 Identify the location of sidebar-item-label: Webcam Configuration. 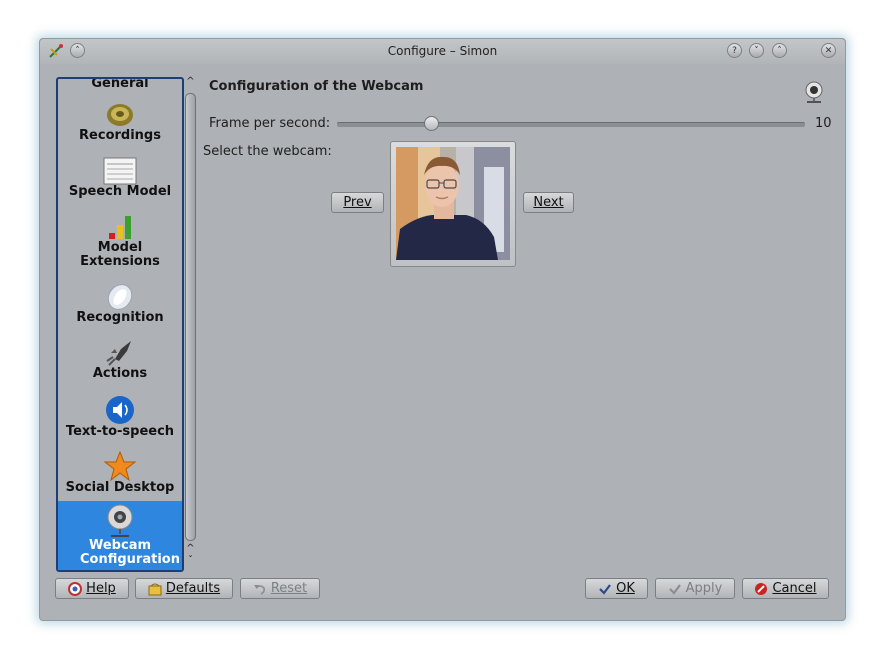
(130, 552).